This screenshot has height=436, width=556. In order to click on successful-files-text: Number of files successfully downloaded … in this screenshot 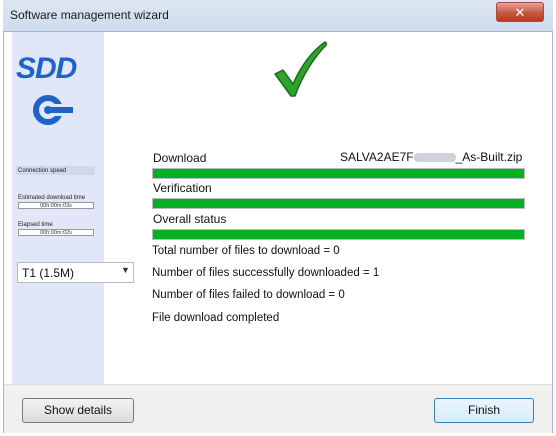, I will do `click(266, 273)`.